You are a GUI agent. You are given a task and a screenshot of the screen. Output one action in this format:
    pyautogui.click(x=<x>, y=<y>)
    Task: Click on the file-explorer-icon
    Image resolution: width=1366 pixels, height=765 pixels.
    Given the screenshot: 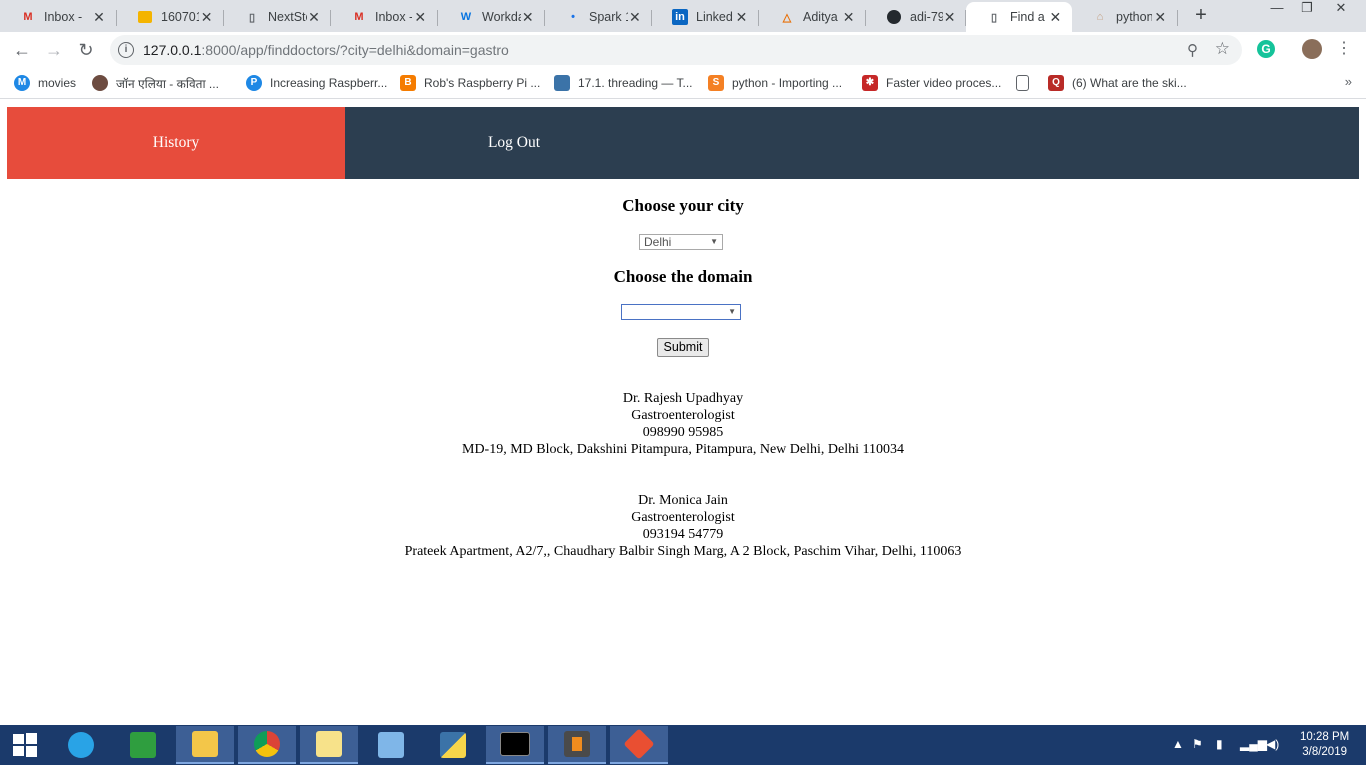 What is the action you would take?
    pyautogui.click(x=205, y=744)
    